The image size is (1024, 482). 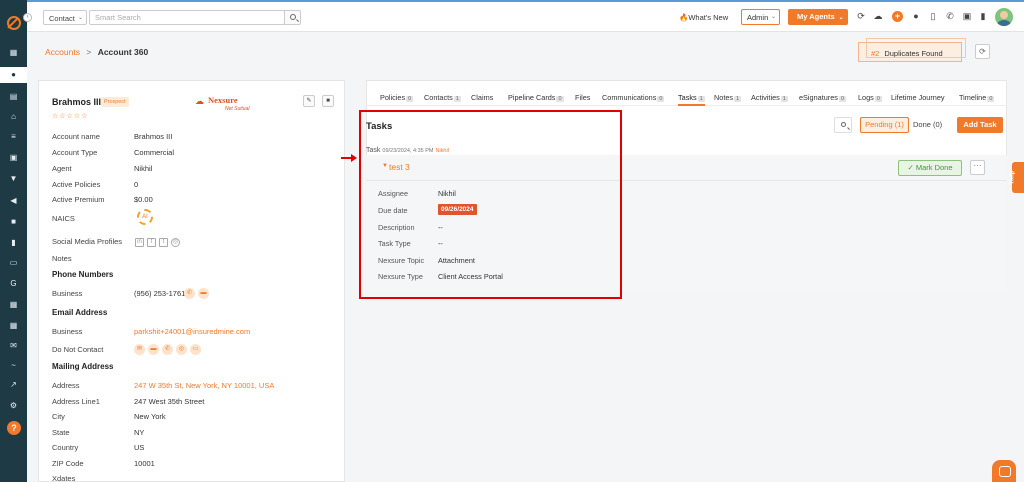 I want to click on facebook-icon: f, so click(x=151, y=242).